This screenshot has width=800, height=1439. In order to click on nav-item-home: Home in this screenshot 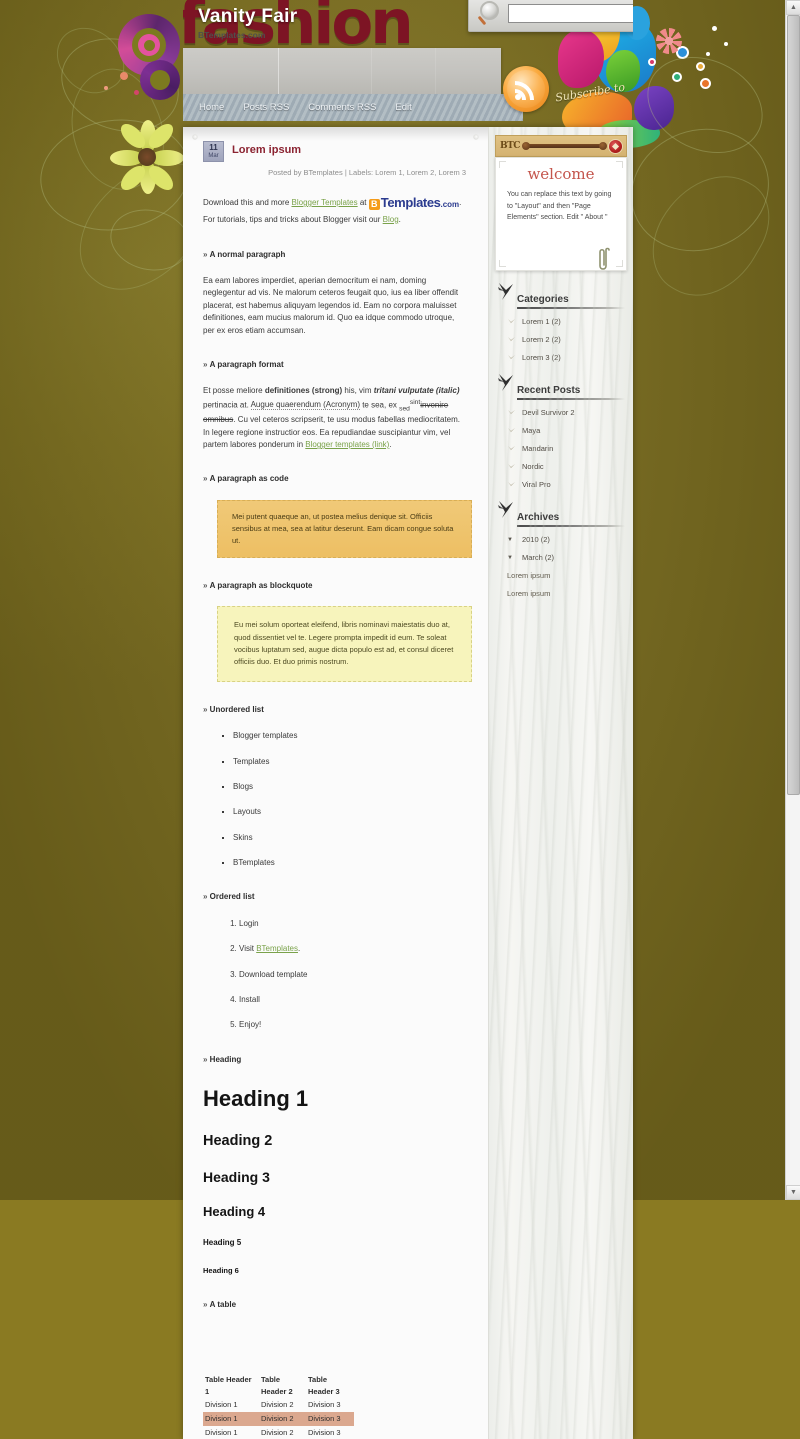, I will do `click(211, 107)`.